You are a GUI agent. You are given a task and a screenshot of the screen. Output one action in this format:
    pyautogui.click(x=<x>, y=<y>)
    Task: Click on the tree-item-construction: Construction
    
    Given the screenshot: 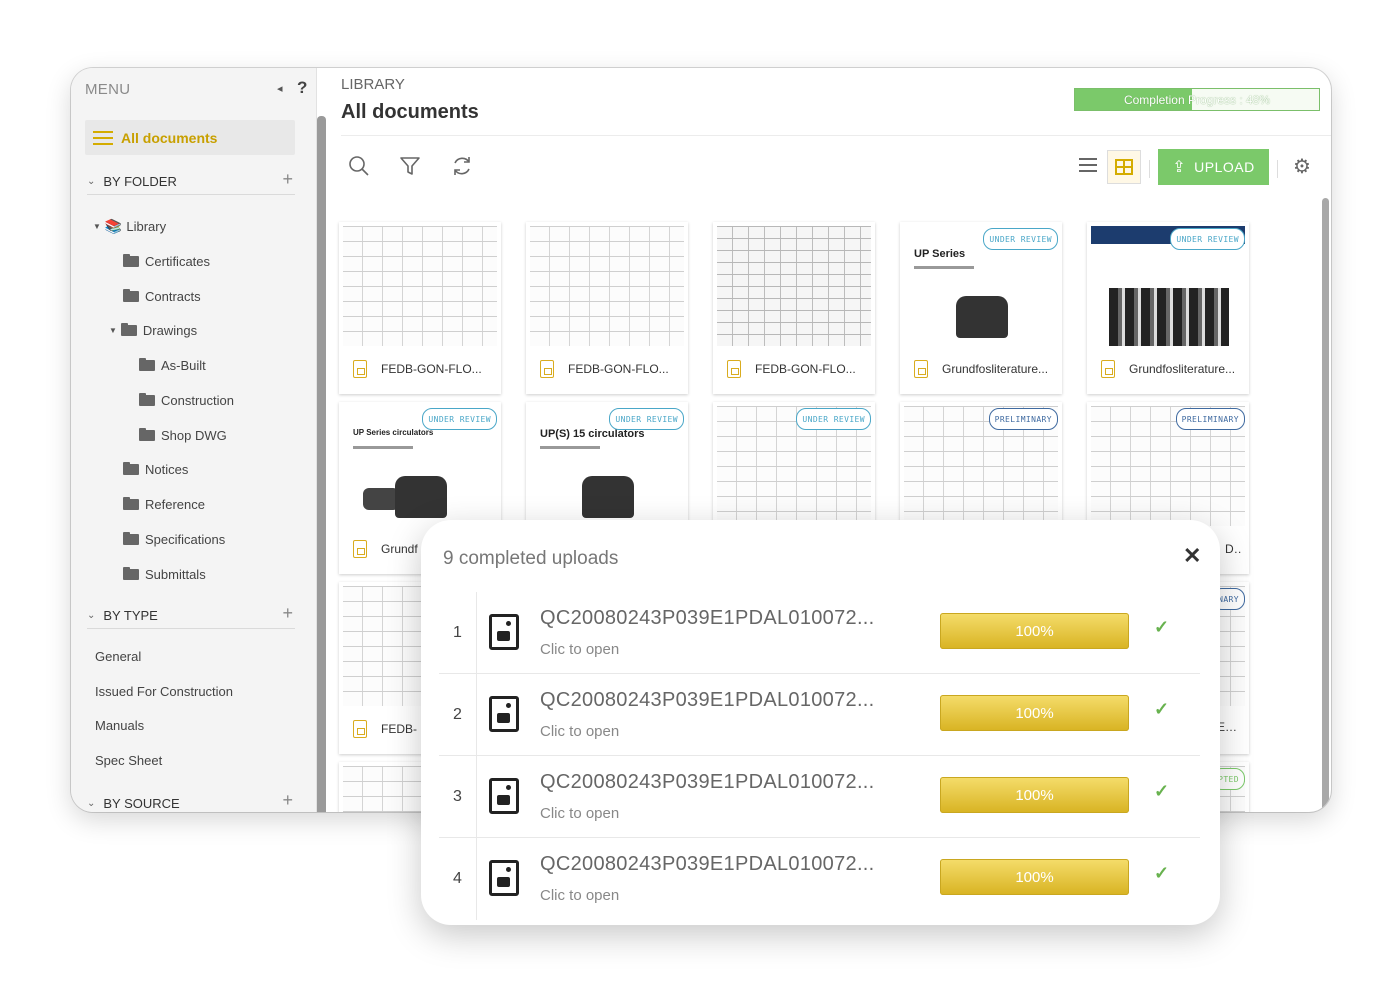 What is the action you would take?
    pyautogui.click(x=186, y=400)
    